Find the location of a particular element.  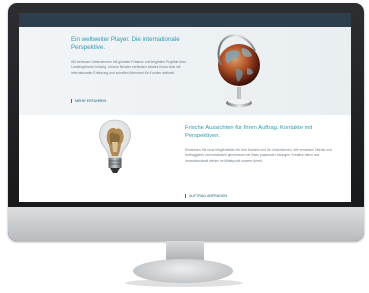

hero-more-link: MEHR ERFAHREN is located at coordinates (88, 101).